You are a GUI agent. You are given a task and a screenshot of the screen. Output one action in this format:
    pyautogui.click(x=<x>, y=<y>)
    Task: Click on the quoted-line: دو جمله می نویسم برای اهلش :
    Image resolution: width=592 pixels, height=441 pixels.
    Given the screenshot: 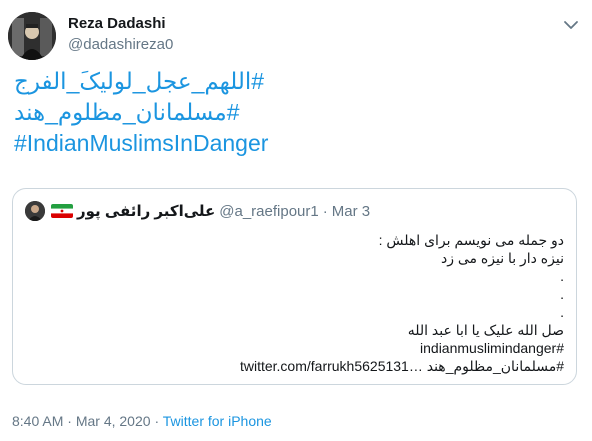 What is the action you would take?
    pyautogui.click(x=471, y=240)
    